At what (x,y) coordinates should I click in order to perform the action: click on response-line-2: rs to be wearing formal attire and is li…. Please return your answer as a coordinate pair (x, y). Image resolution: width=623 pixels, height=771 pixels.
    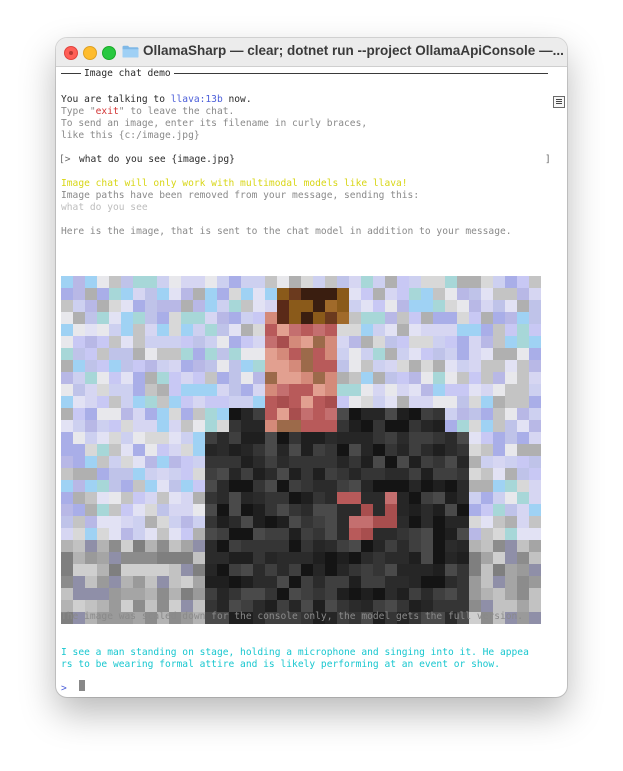
    Looking at the image, I should click on (280, 664).